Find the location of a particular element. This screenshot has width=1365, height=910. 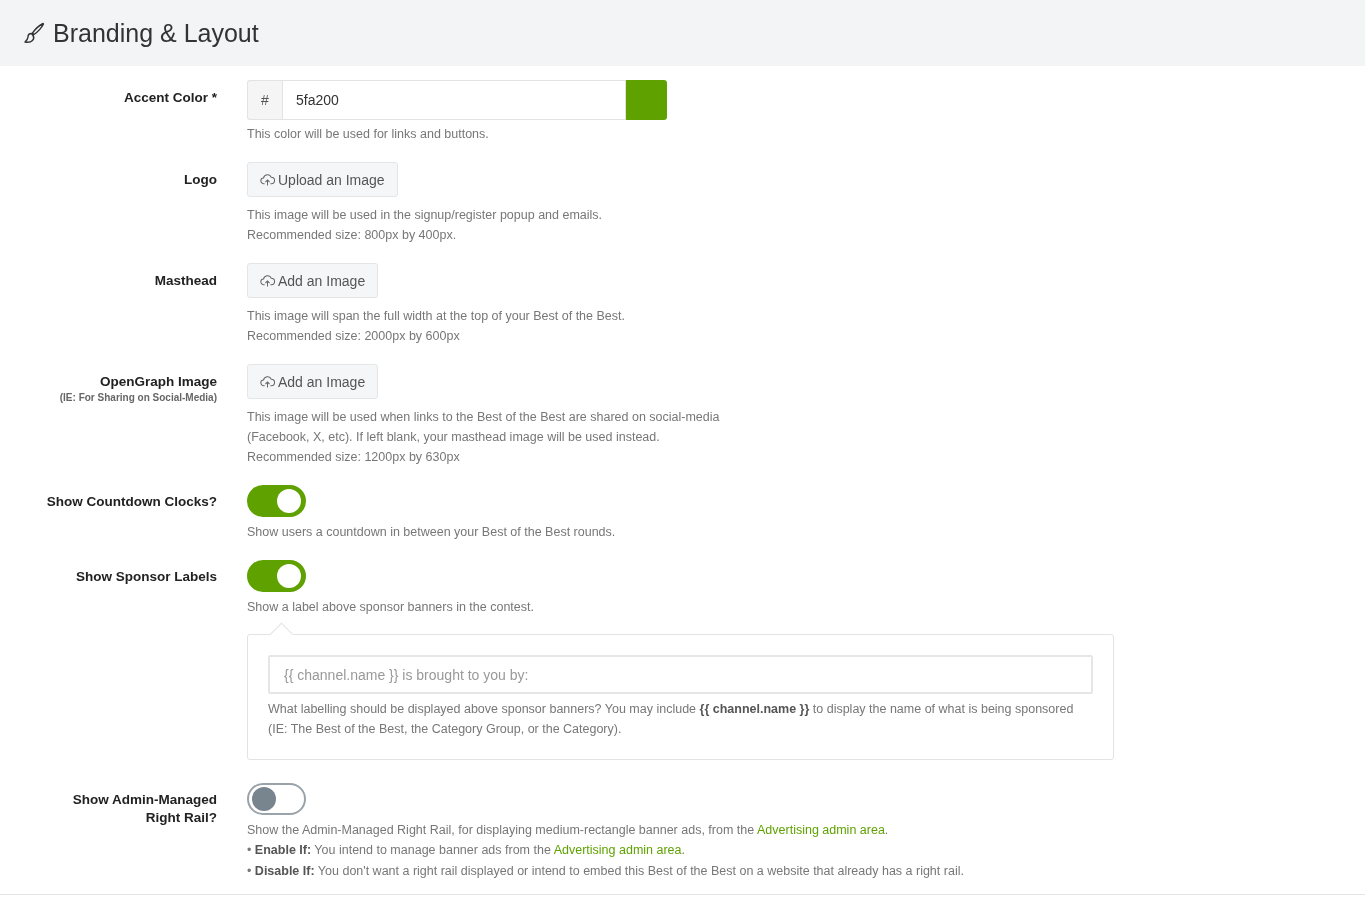

sponsor-label-input: {{ channel.name }} is brought to you by: is located at coordinates (680, 674).